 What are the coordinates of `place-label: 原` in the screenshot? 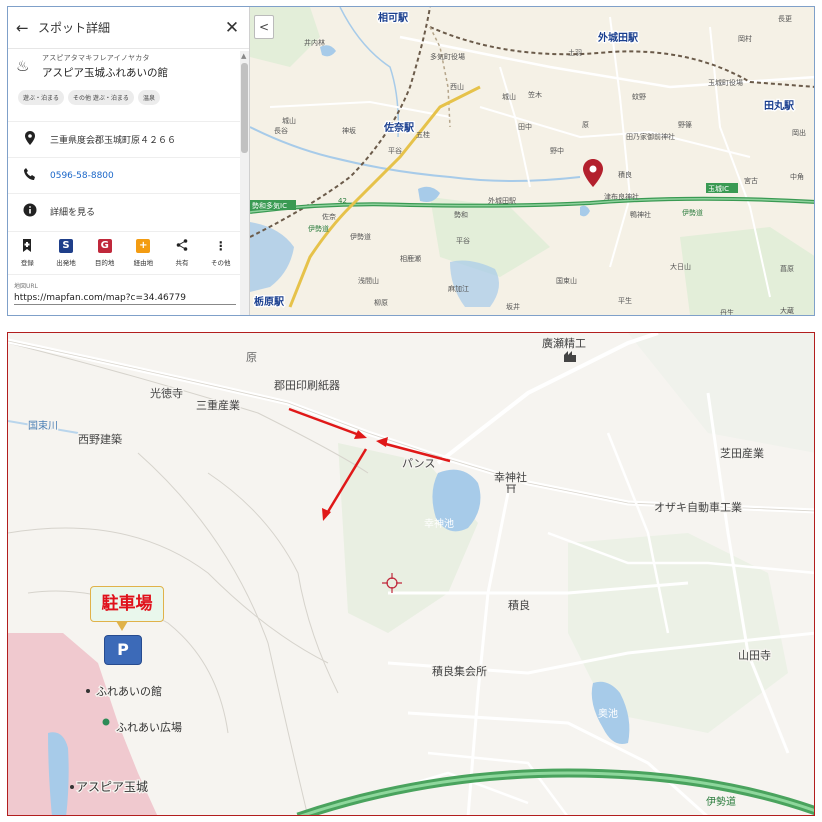 It's located at (585, 125).